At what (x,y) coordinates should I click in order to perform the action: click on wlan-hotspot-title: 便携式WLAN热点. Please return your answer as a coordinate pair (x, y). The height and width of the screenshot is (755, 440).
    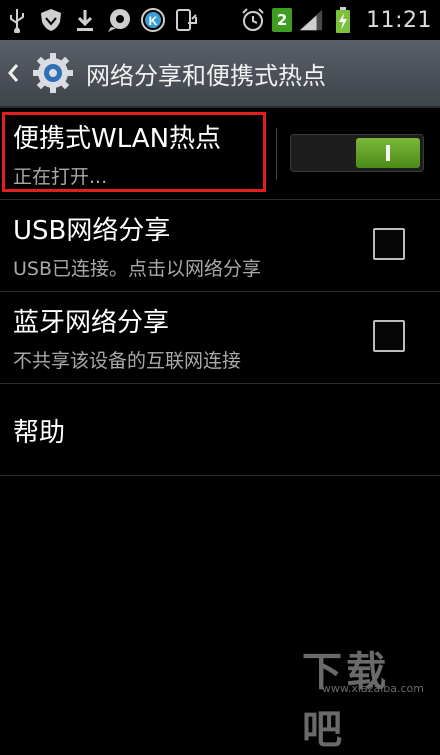
    Looking at the image, I should click on (117, 139).